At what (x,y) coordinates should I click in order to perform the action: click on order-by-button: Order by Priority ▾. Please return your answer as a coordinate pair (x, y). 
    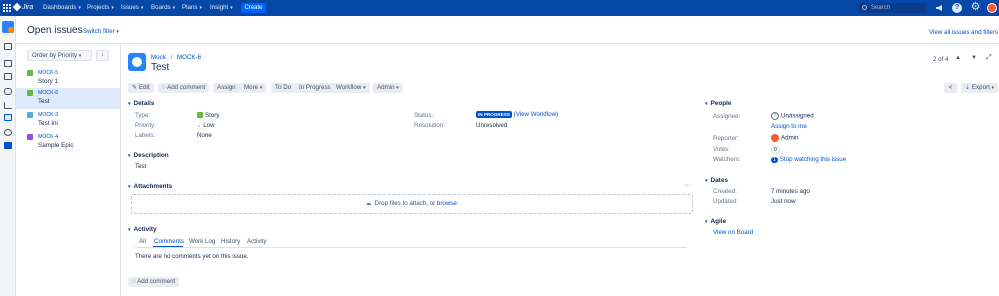
    Looking at the image, I should click on (59, 55).